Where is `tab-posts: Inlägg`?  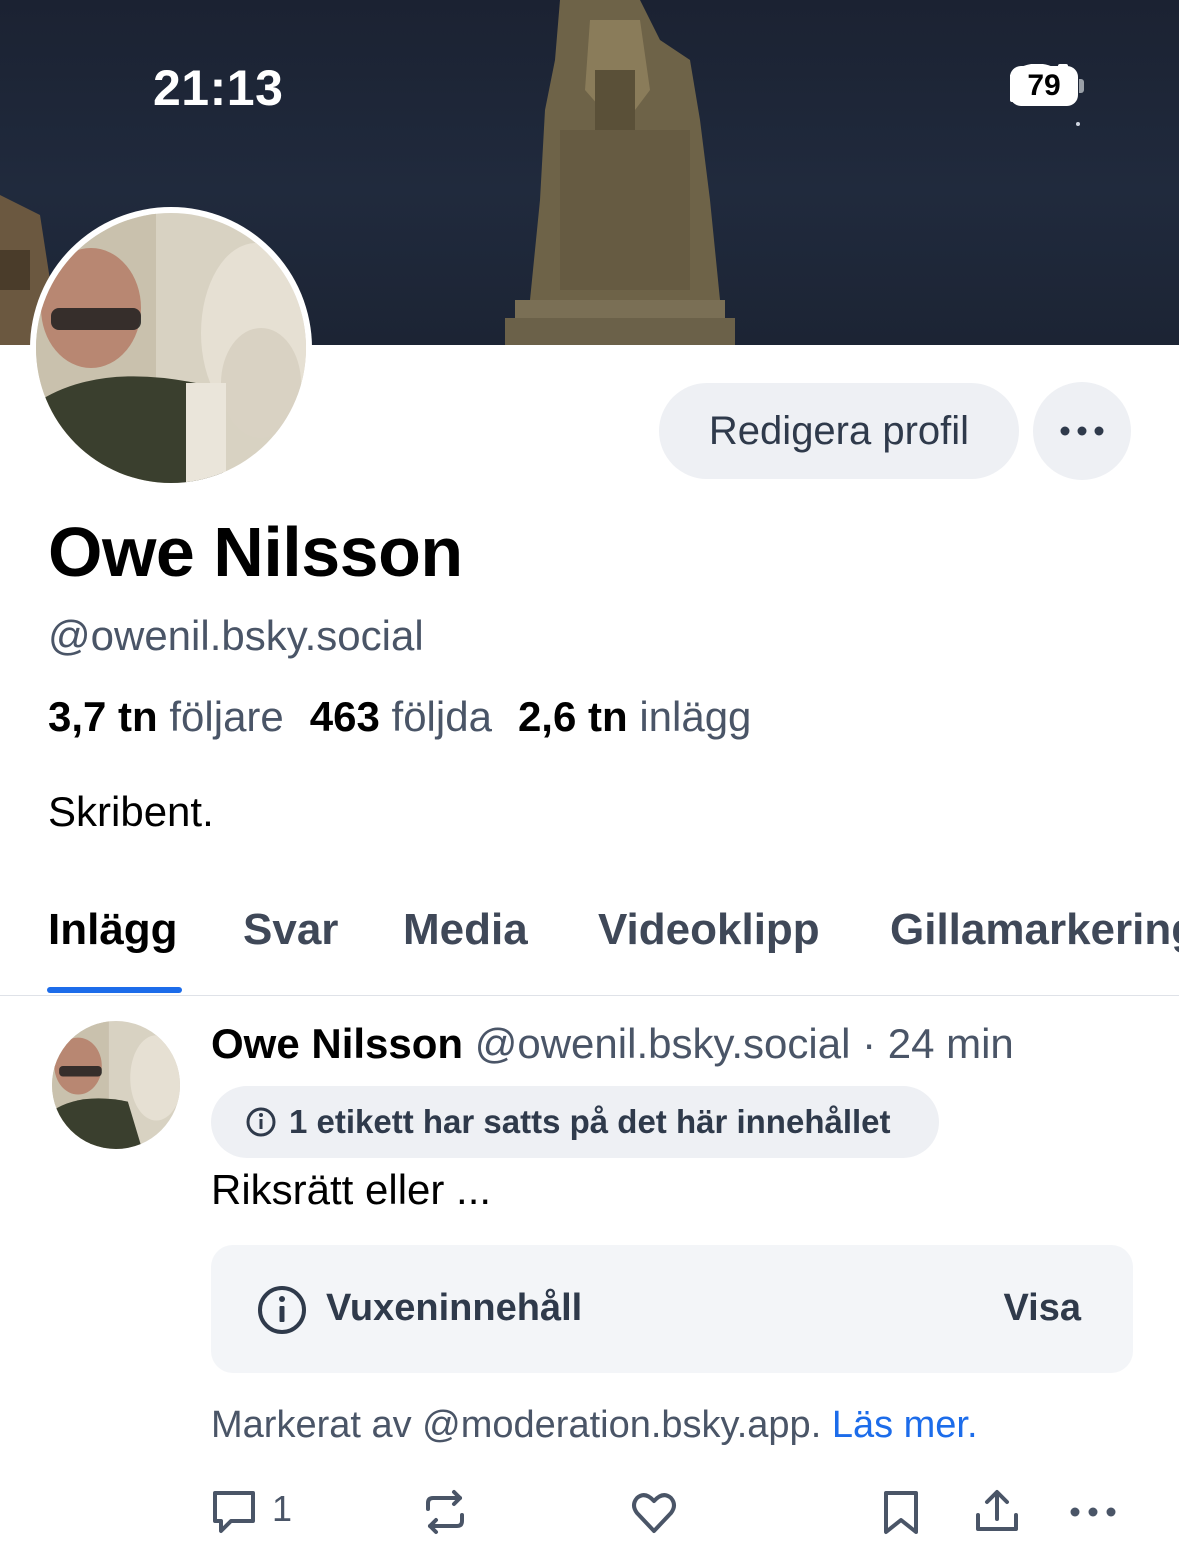
tab-posts: Inlägg is located at coordinates (113, 930).